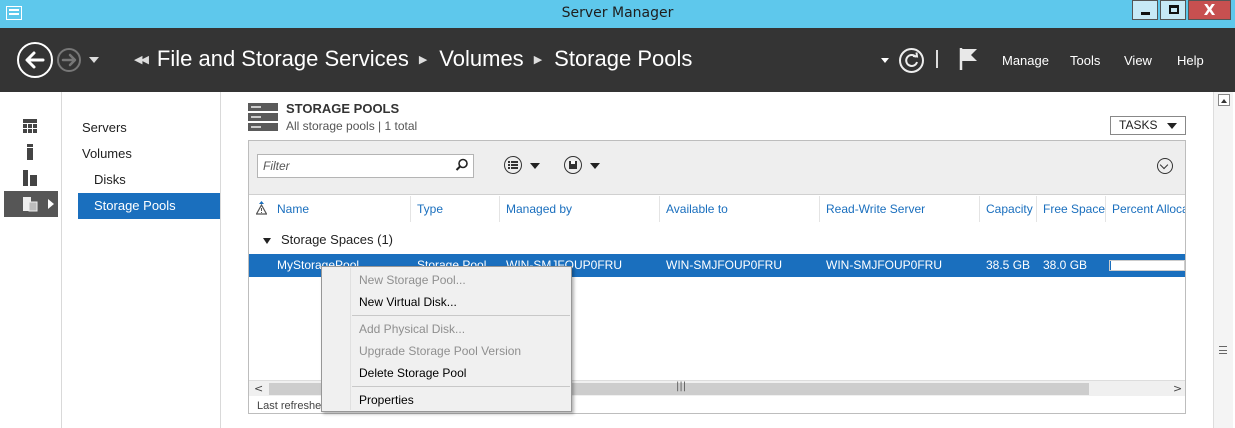 Image resolution: width=1235 pixels, height=428 pixels. What do you see at coordinates (1025, 60) in the screenshot?
I see `menu-manage: Manage` at bounding box center [1025, 60].